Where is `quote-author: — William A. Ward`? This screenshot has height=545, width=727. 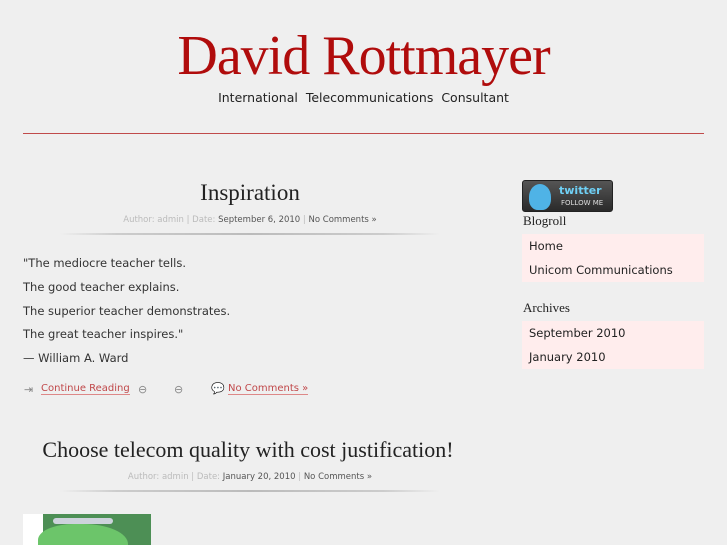 quote-author: — William A. Ward is located at coordinates (76, 358).